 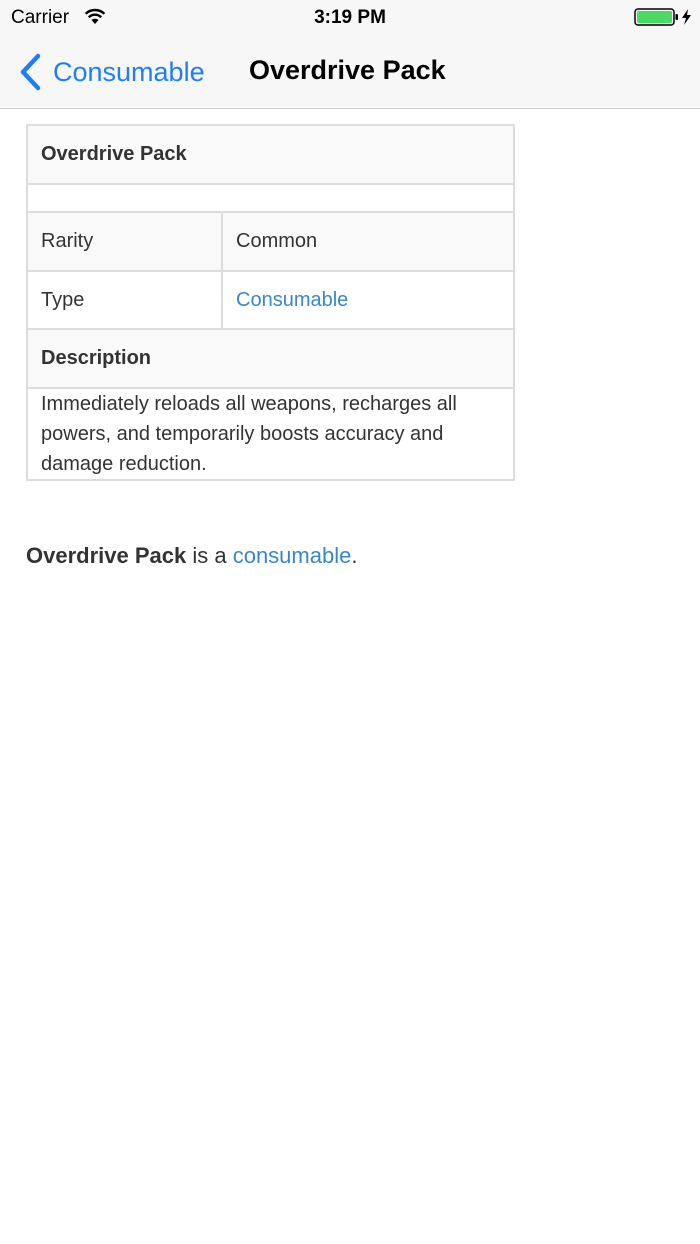 I want to click on consumable-link: consumable, so click(x=292, y=555).